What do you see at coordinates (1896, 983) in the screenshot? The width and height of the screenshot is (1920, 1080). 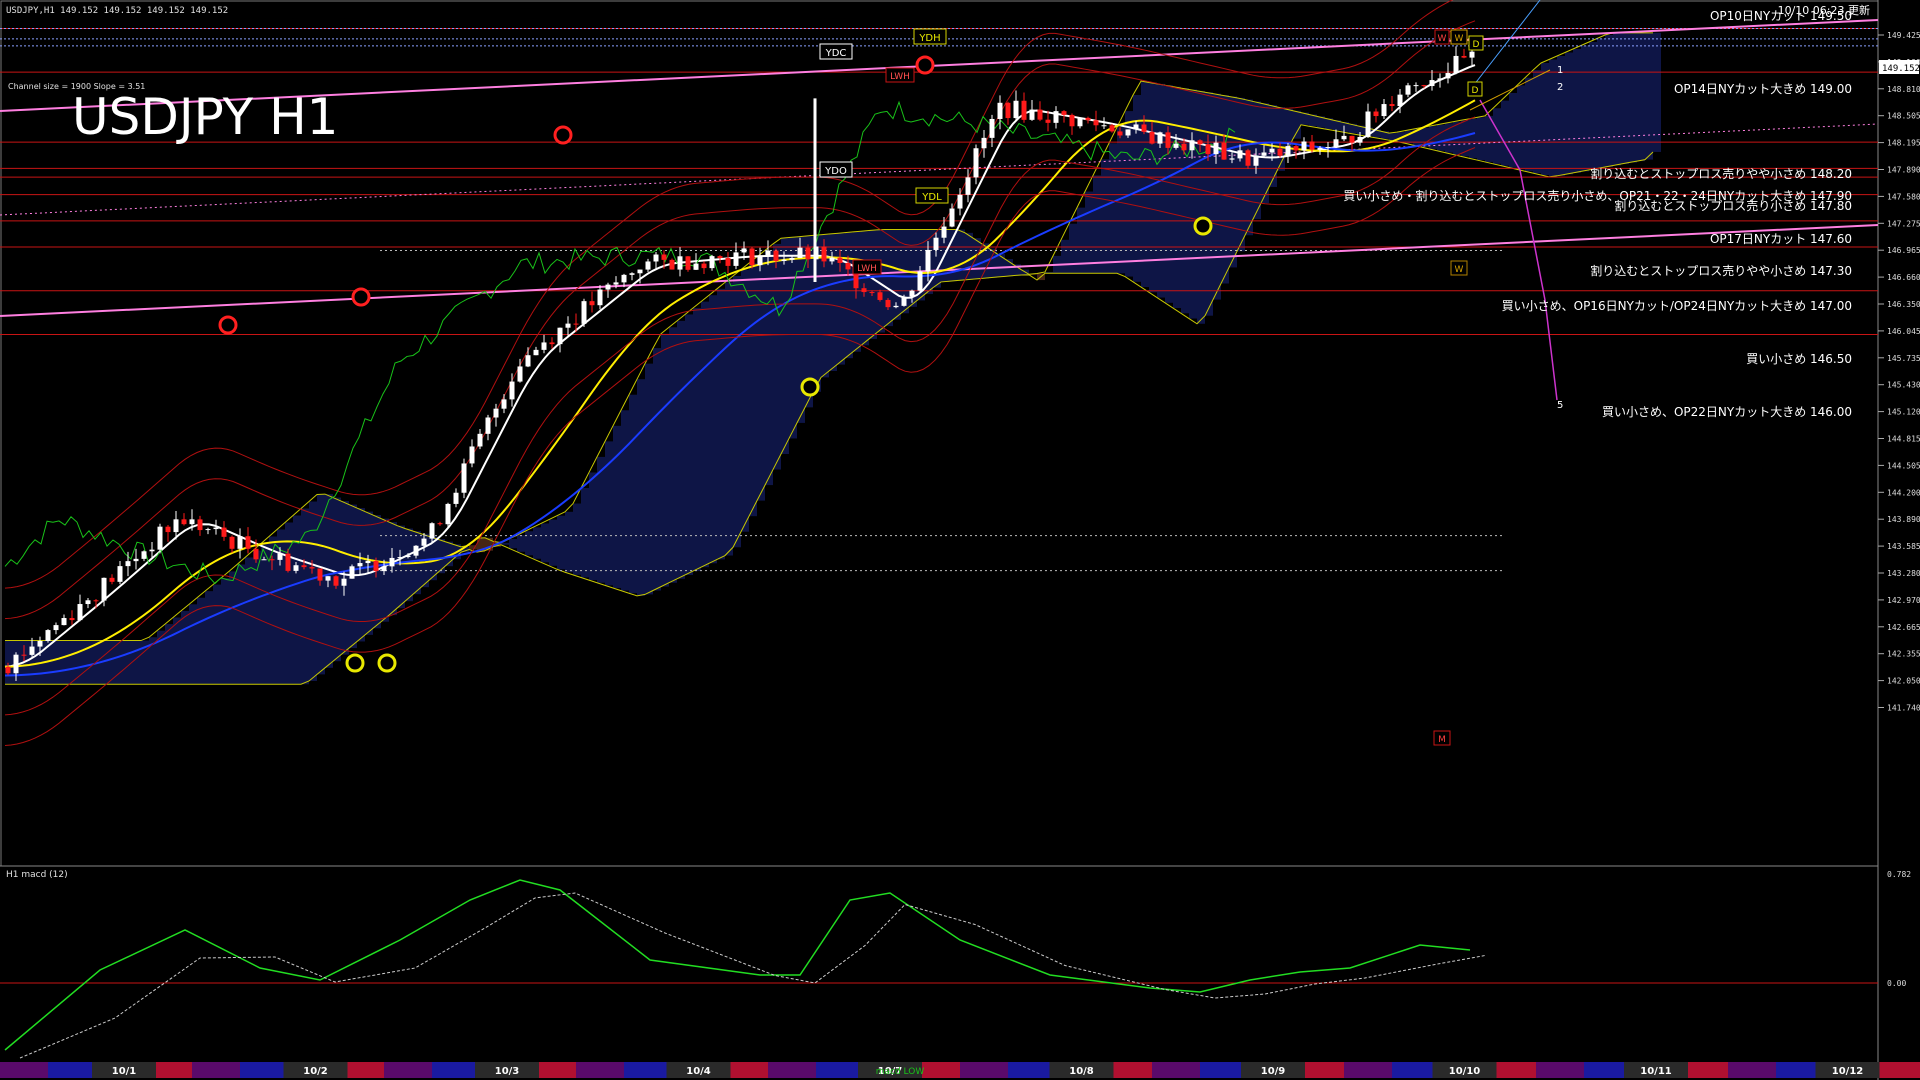 I see `macd-tick-label: 0.00` at bounding box center [1896, 983].